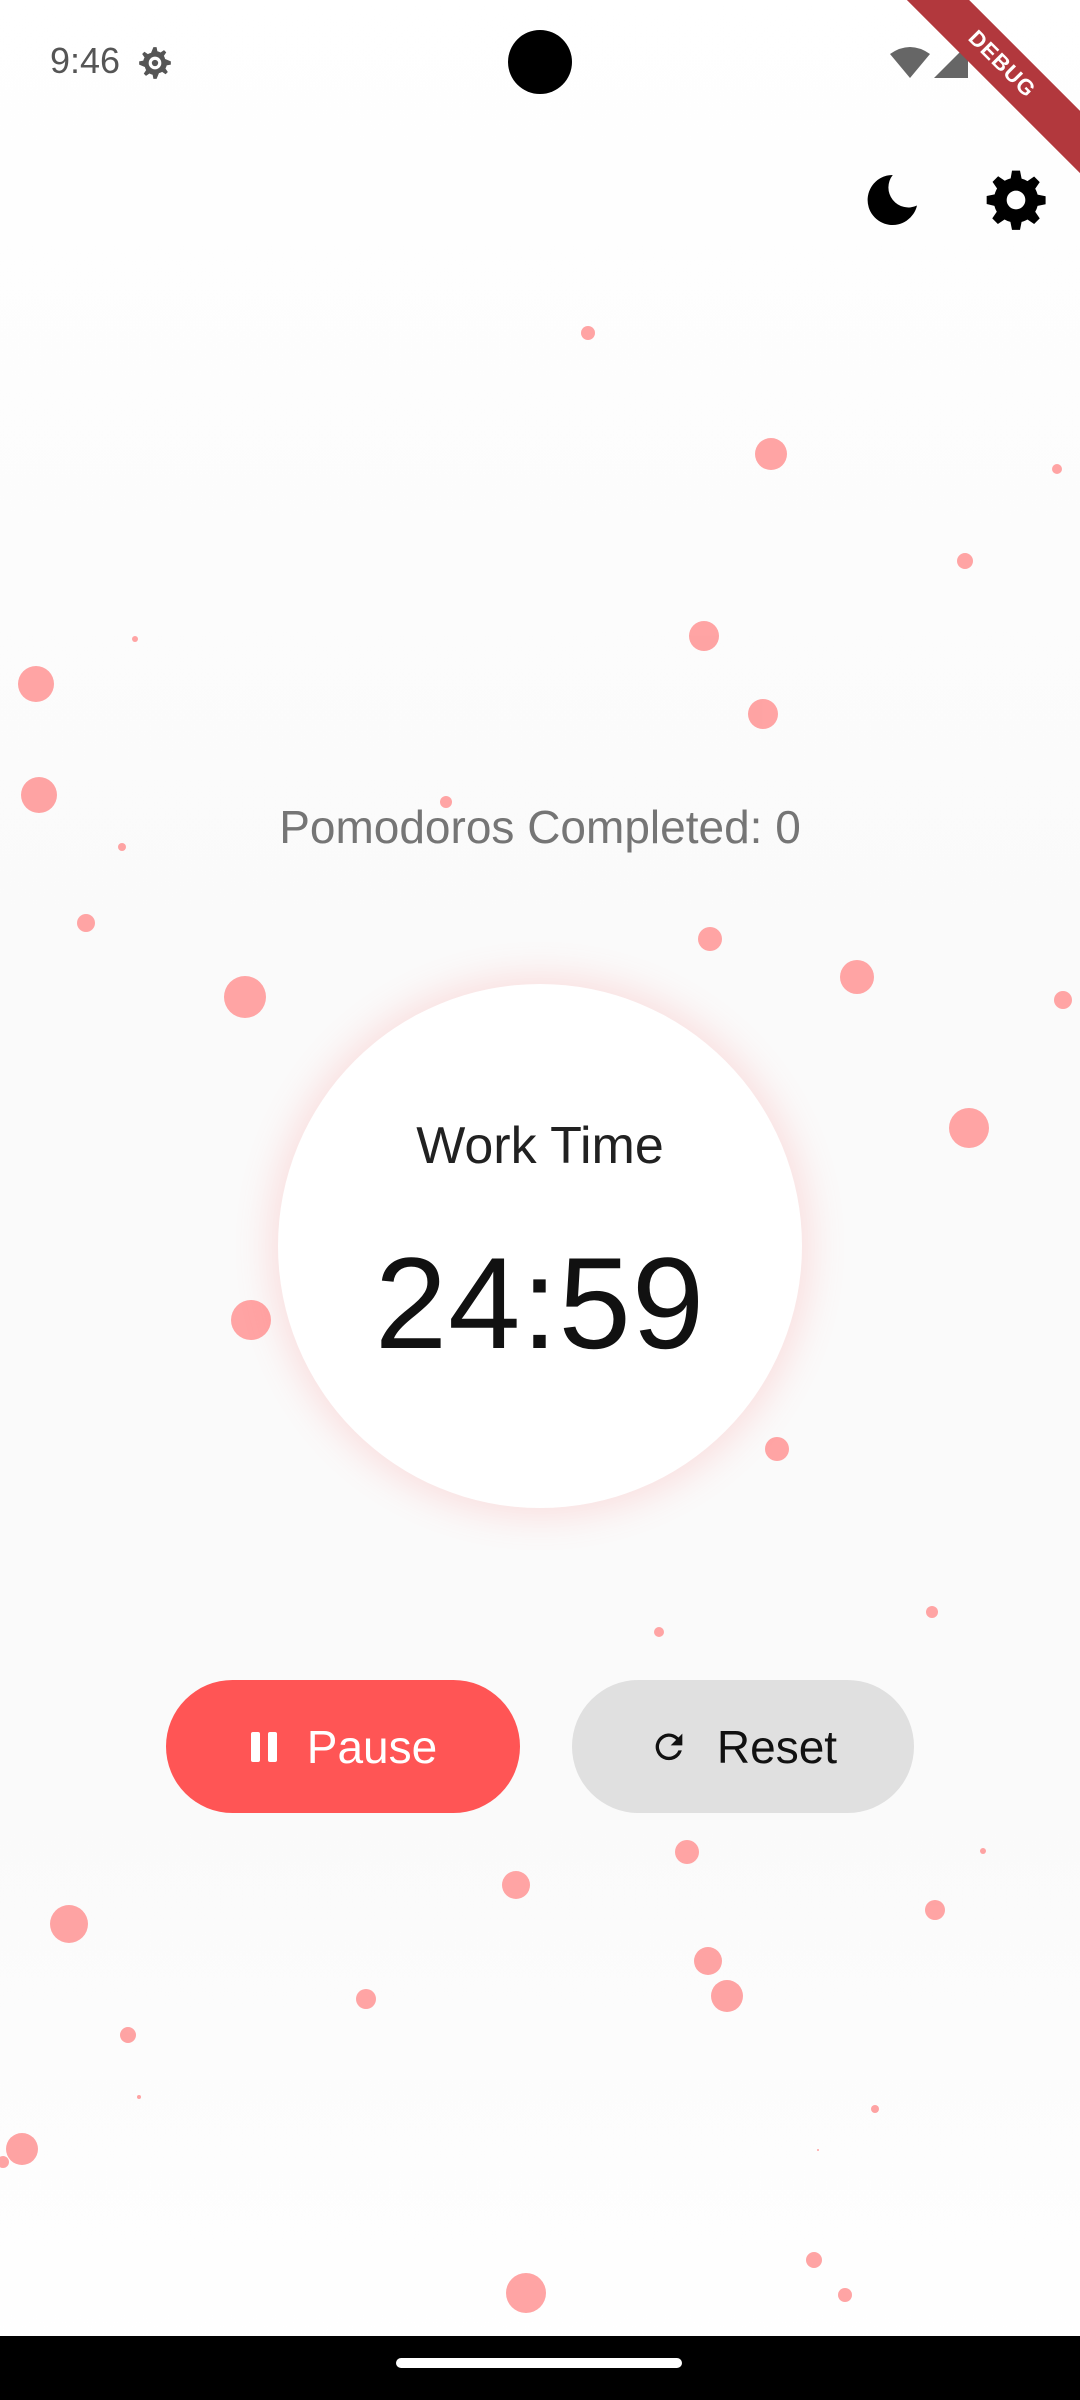  Describe the element at coordinates (263, 1746) in the screenshot. I see `pause-icon` at that location.